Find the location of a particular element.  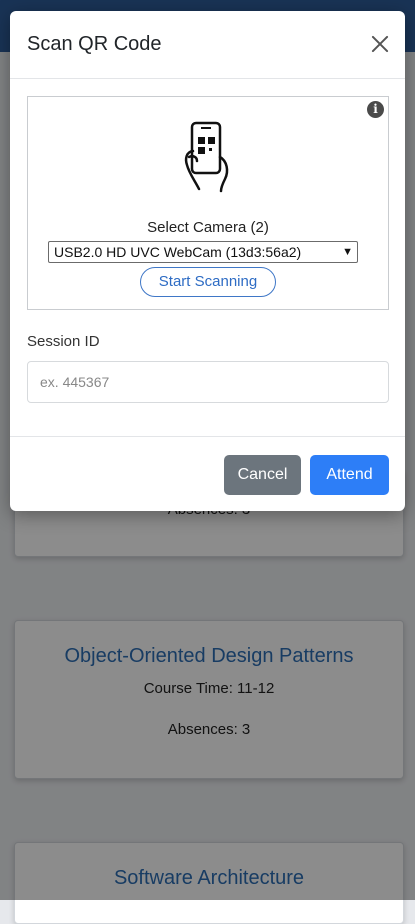

start-scanning-button: Start Scanning is located at coordinates (208, 282).